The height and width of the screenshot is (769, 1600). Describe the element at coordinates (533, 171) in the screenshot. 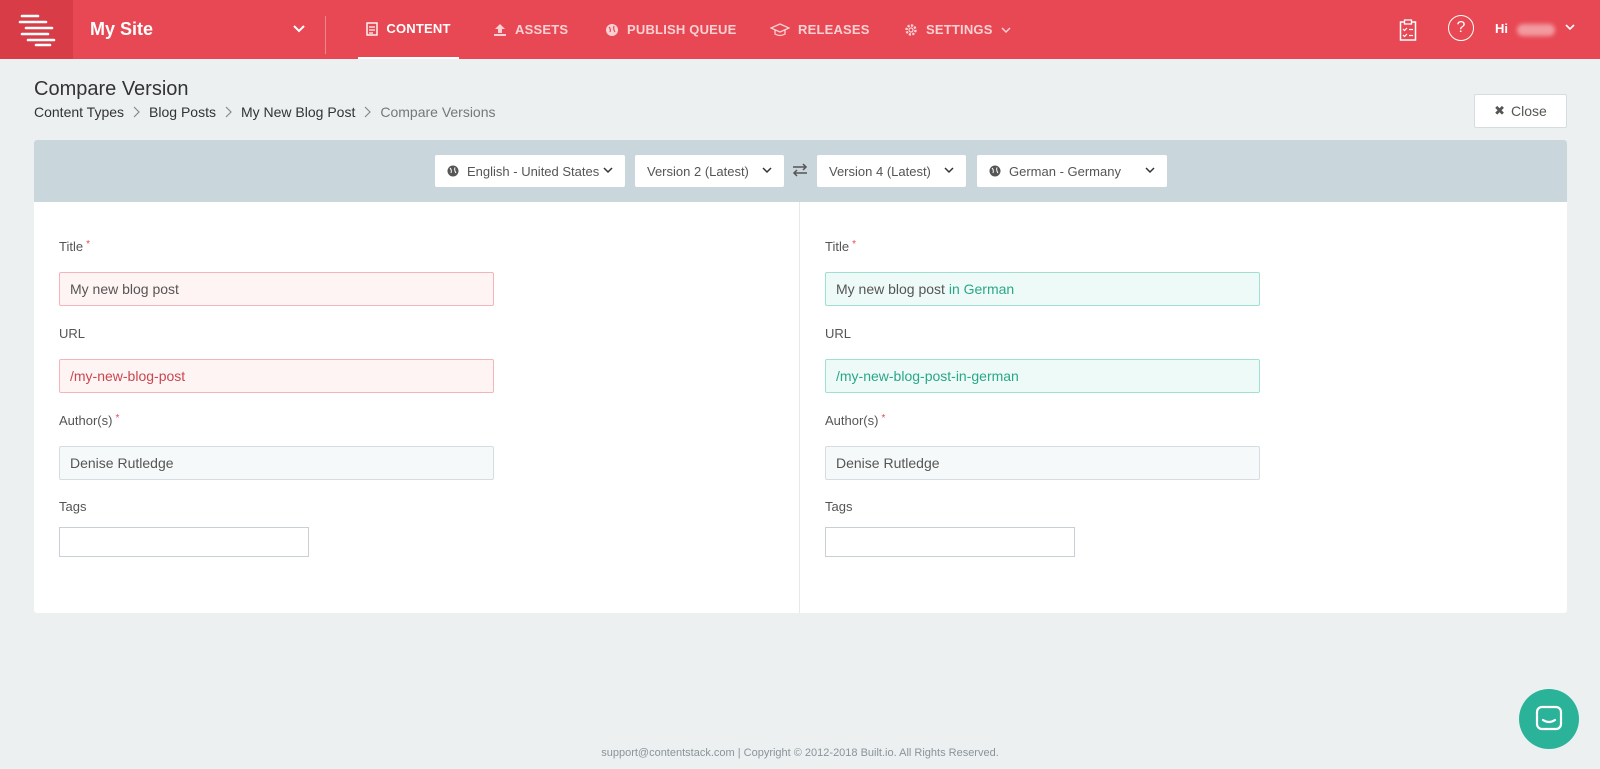

I see `left-locale-value: English - United States` at that location.